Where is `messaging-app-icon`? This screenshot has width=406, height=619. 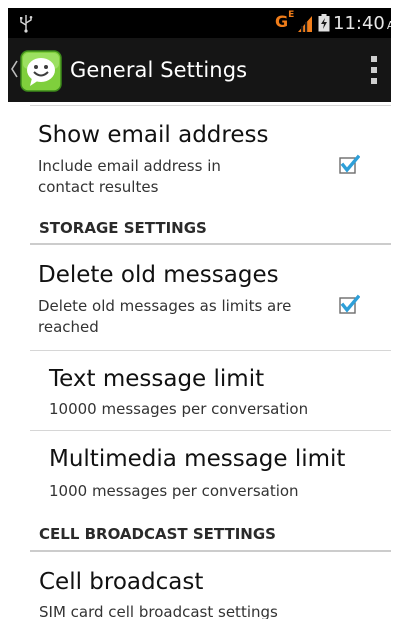
messaging-app-icon is located at coordinates (41, 71).